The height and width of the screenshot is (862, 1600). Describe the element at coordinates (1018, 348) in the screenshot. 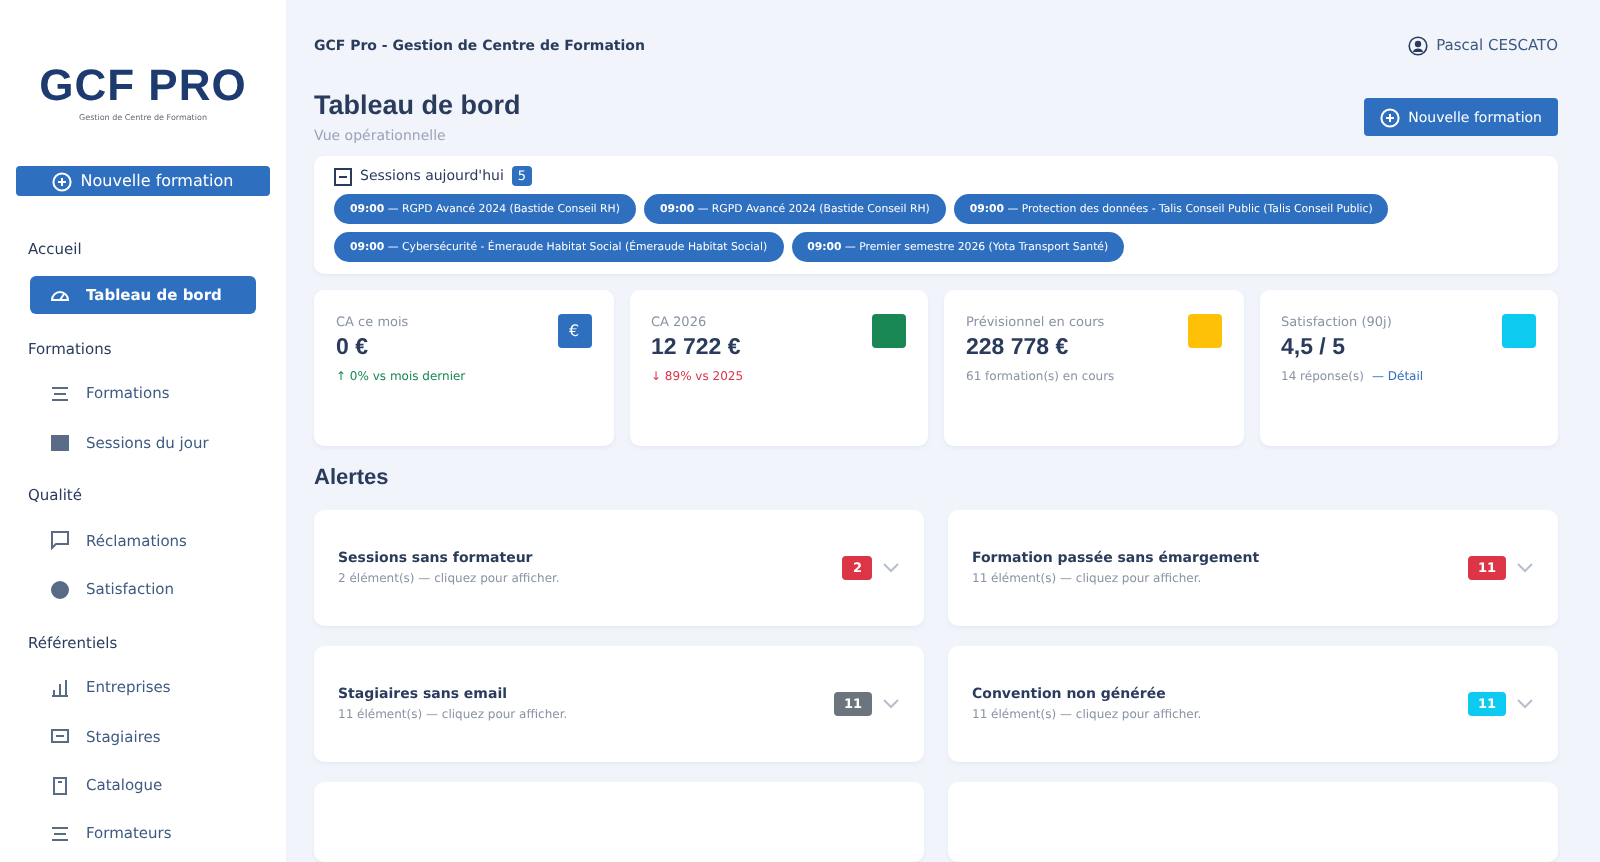

I see `stat-value: 228 778 €` at that location.